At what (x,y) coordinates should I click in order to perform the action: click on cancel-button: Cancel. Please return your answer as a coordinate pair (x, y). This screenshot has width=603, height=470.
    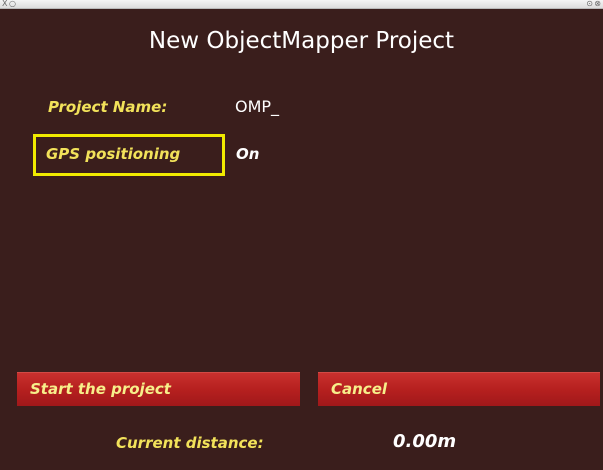
    Looking at the image, I should click on (459, 389).